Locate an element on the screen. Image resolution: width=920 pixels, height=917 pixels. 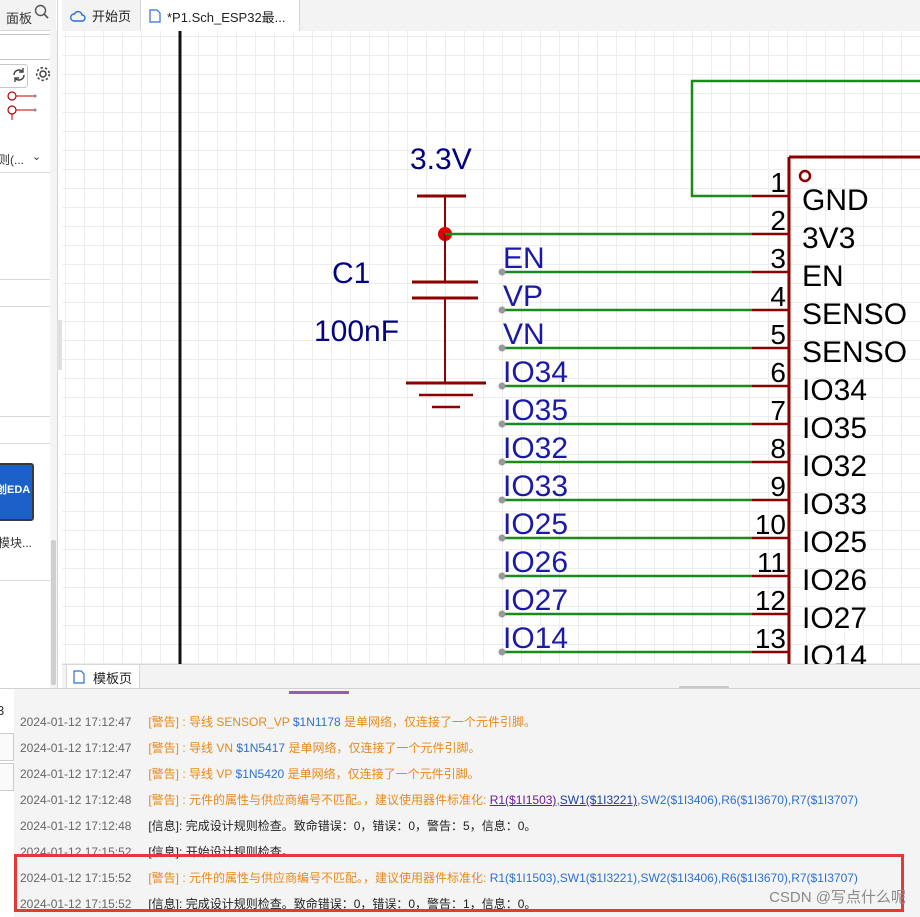
net-label: VP is located at coordinates (523, 296).